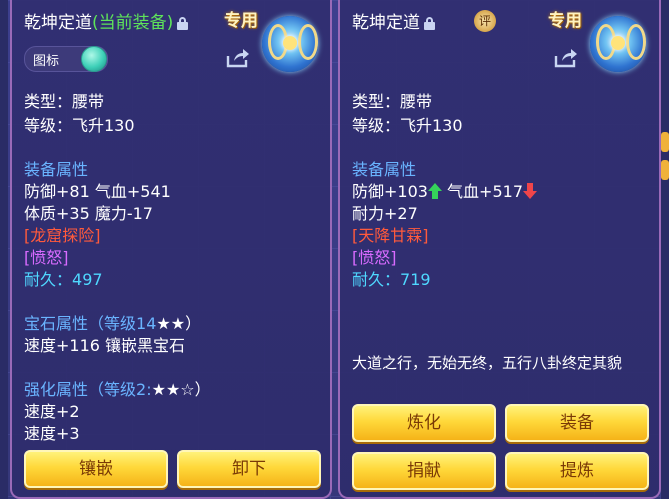 The image size is (669, 499). I want to click on inlay-button: 镶嵌, so click(96, 469).